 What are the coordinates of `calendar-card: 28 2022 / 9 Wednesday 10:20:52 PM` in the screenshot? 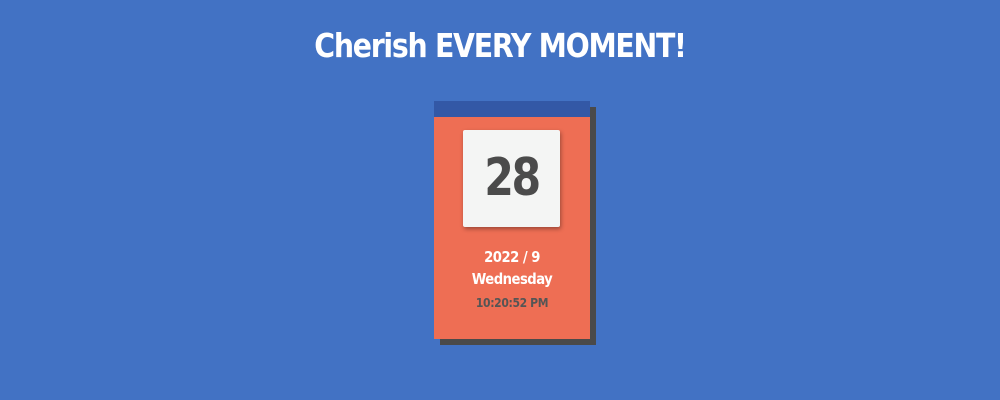 It's located at (512, 220).